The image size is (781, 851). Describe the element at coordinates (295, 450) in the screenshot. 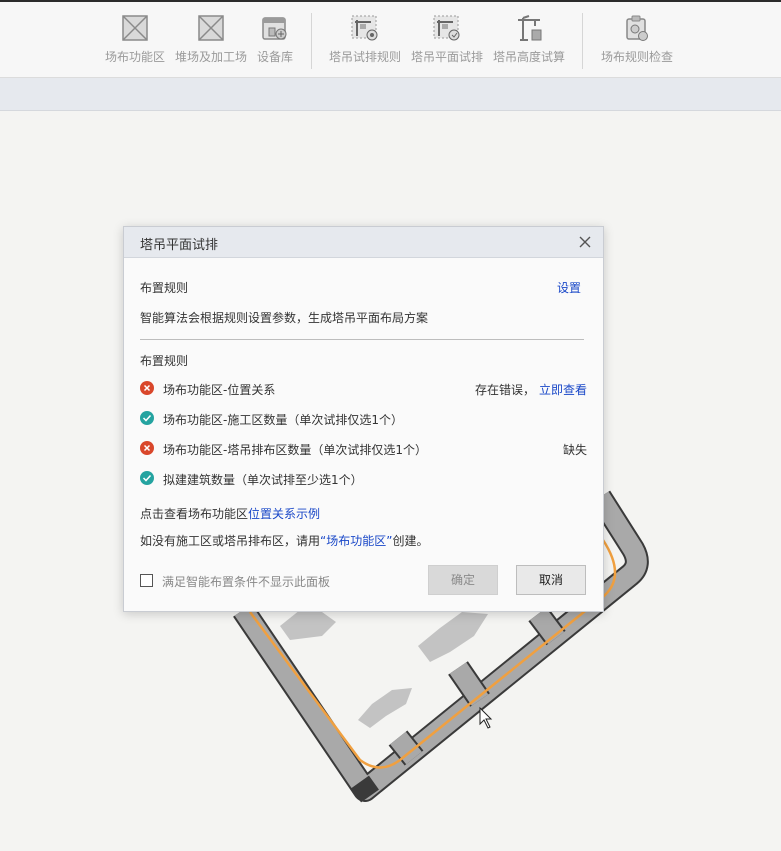

I see `rule-text: 场布功能区-塔吊排布区数量（单次试排仅选1个）` at that location.